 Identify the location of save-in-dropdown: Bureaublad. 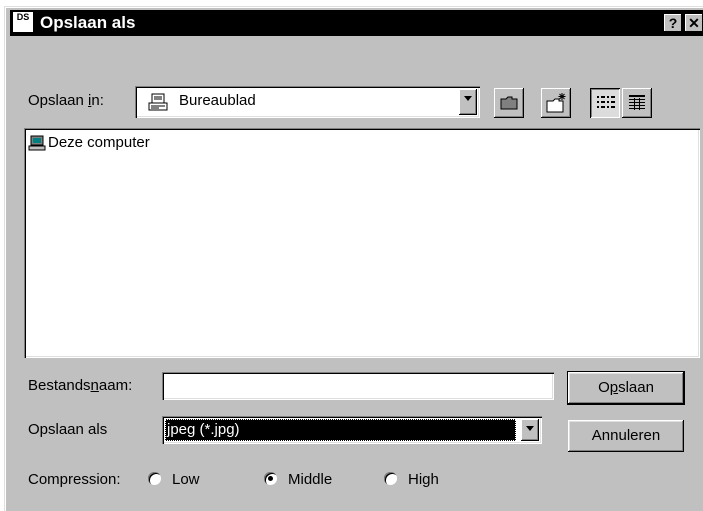
(307, 102).